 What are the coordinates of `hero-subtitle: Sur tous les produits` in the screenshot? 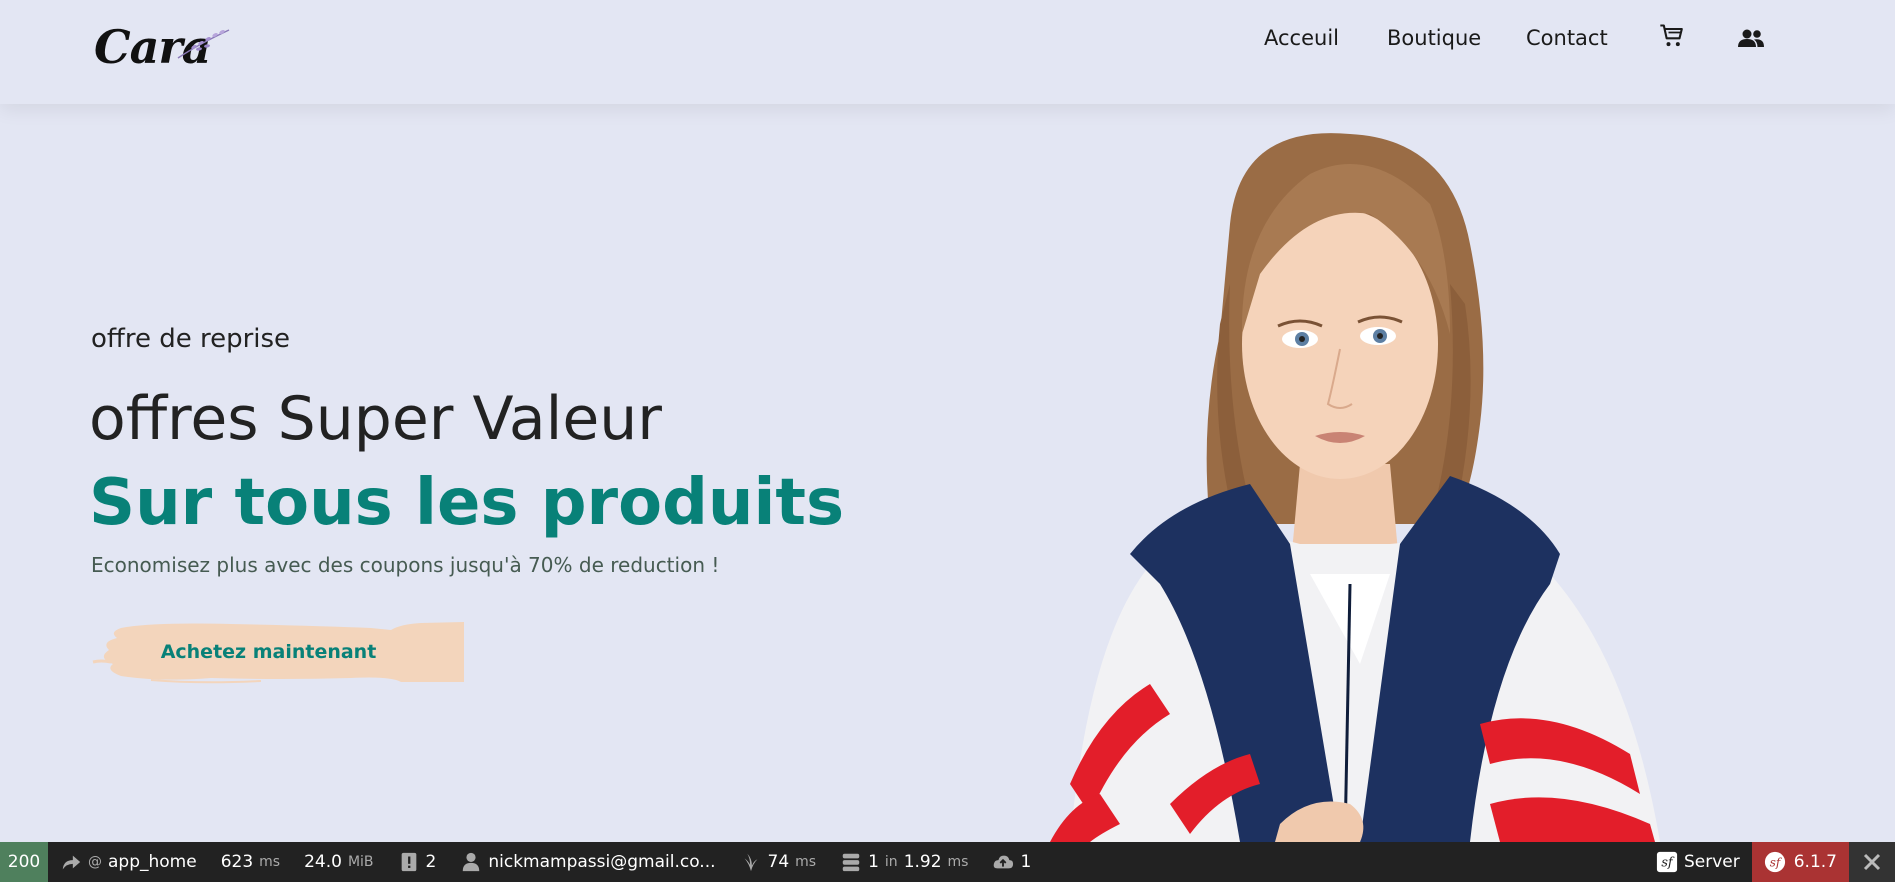 It's located at (467, 503).